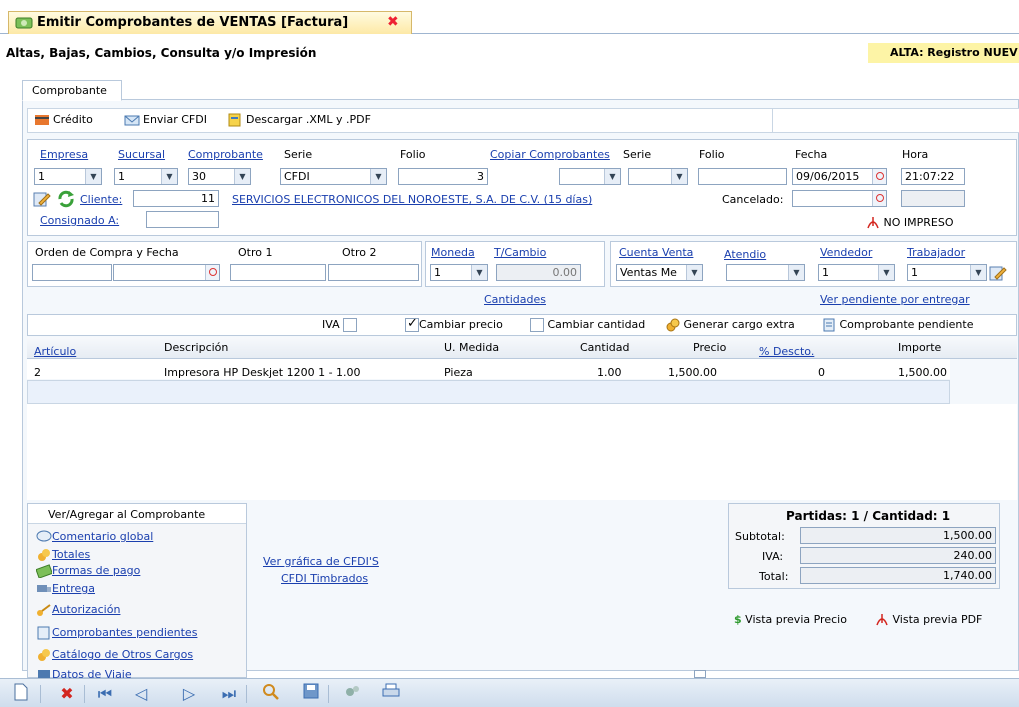  Describe the element at coordinates (67, 694) in the screenshot. I see `delete-icon: ✖` at that location.